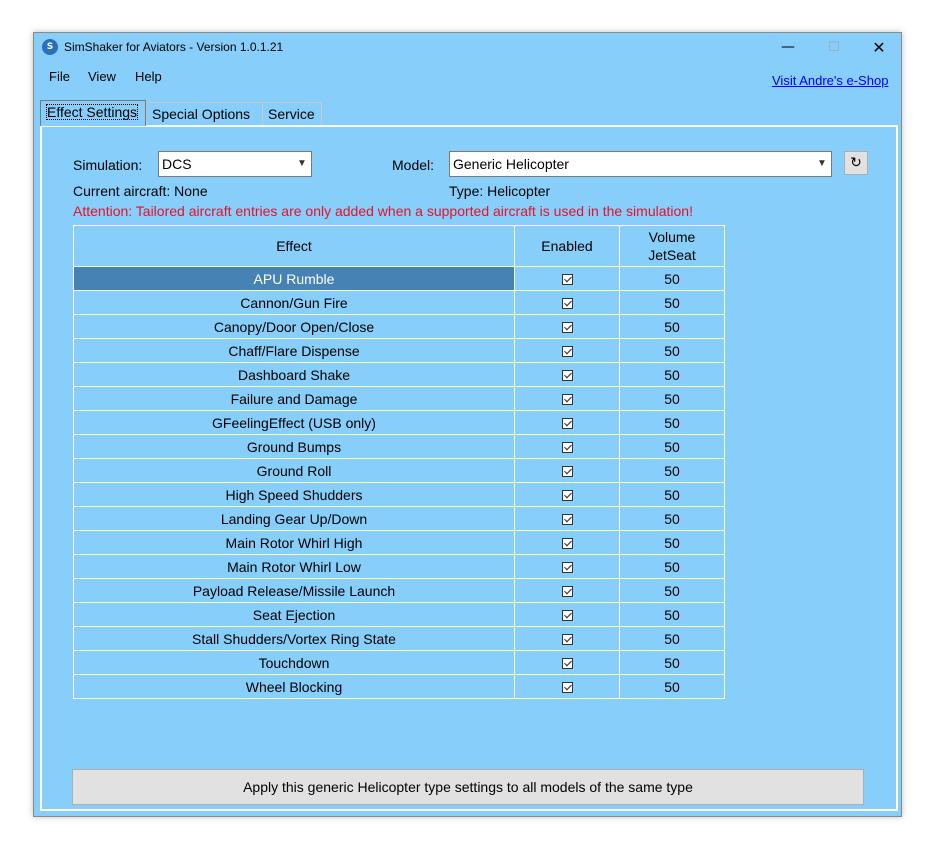 This screenshot has width=935, height=850. I want to click on effect-name-cell: Touchdown, so click(294, 662).